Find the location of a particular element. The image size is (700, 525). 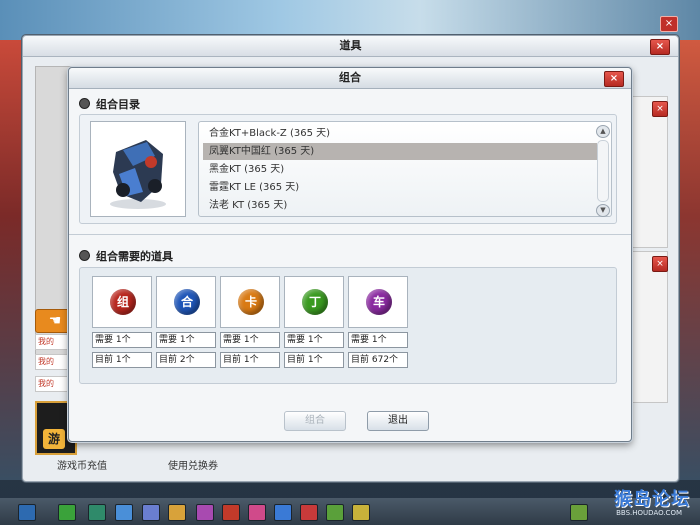

catalog-section-title: 组合目录 is located at coordinates (109, 104).